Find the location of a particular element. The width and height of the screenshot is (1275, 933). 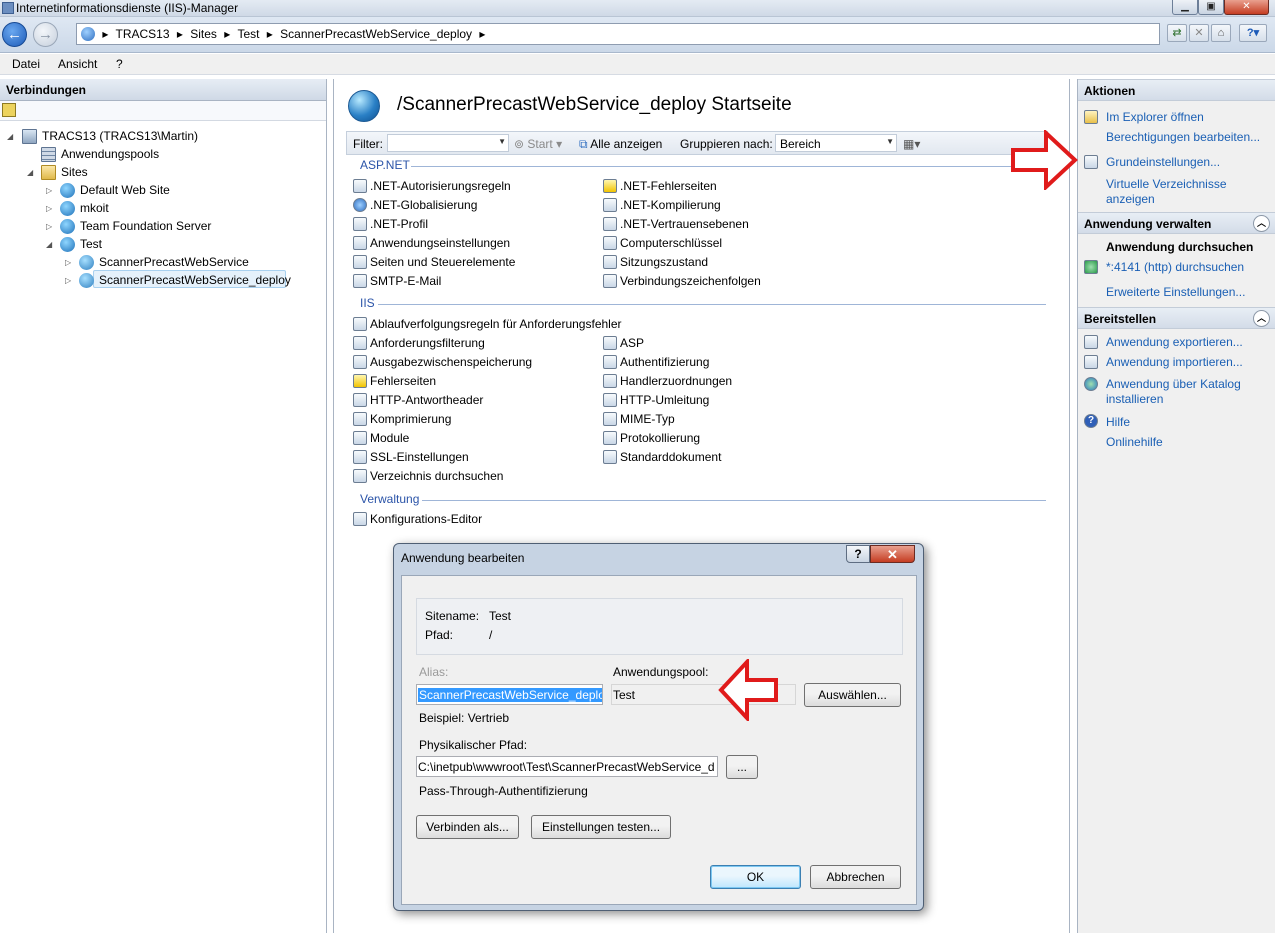

section-aspnet: ASP.NET is located at coordinates (385, 165).